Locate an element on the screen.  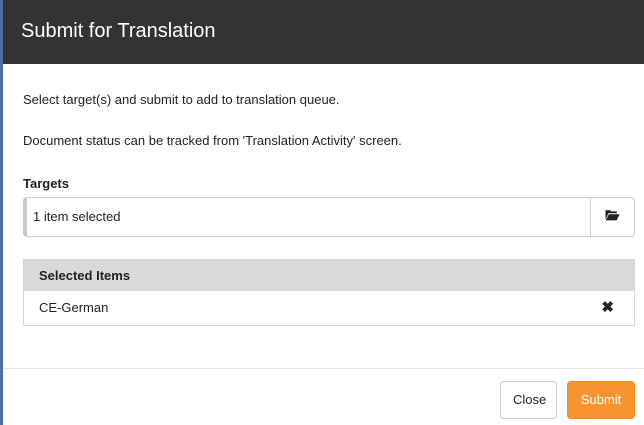
browse-targets-button is located at coordinates (612, 217).